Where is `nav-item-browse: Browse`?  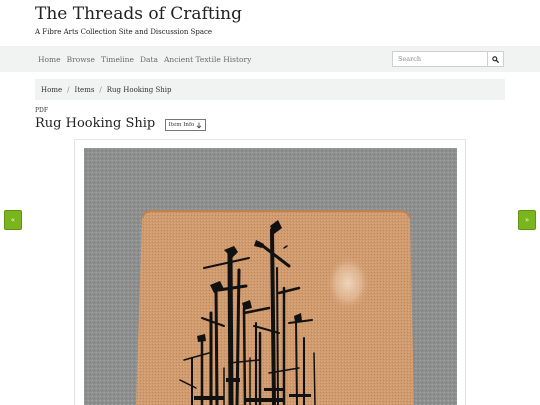
nav-item-browse: Browse is located at coordinates (81, 59).